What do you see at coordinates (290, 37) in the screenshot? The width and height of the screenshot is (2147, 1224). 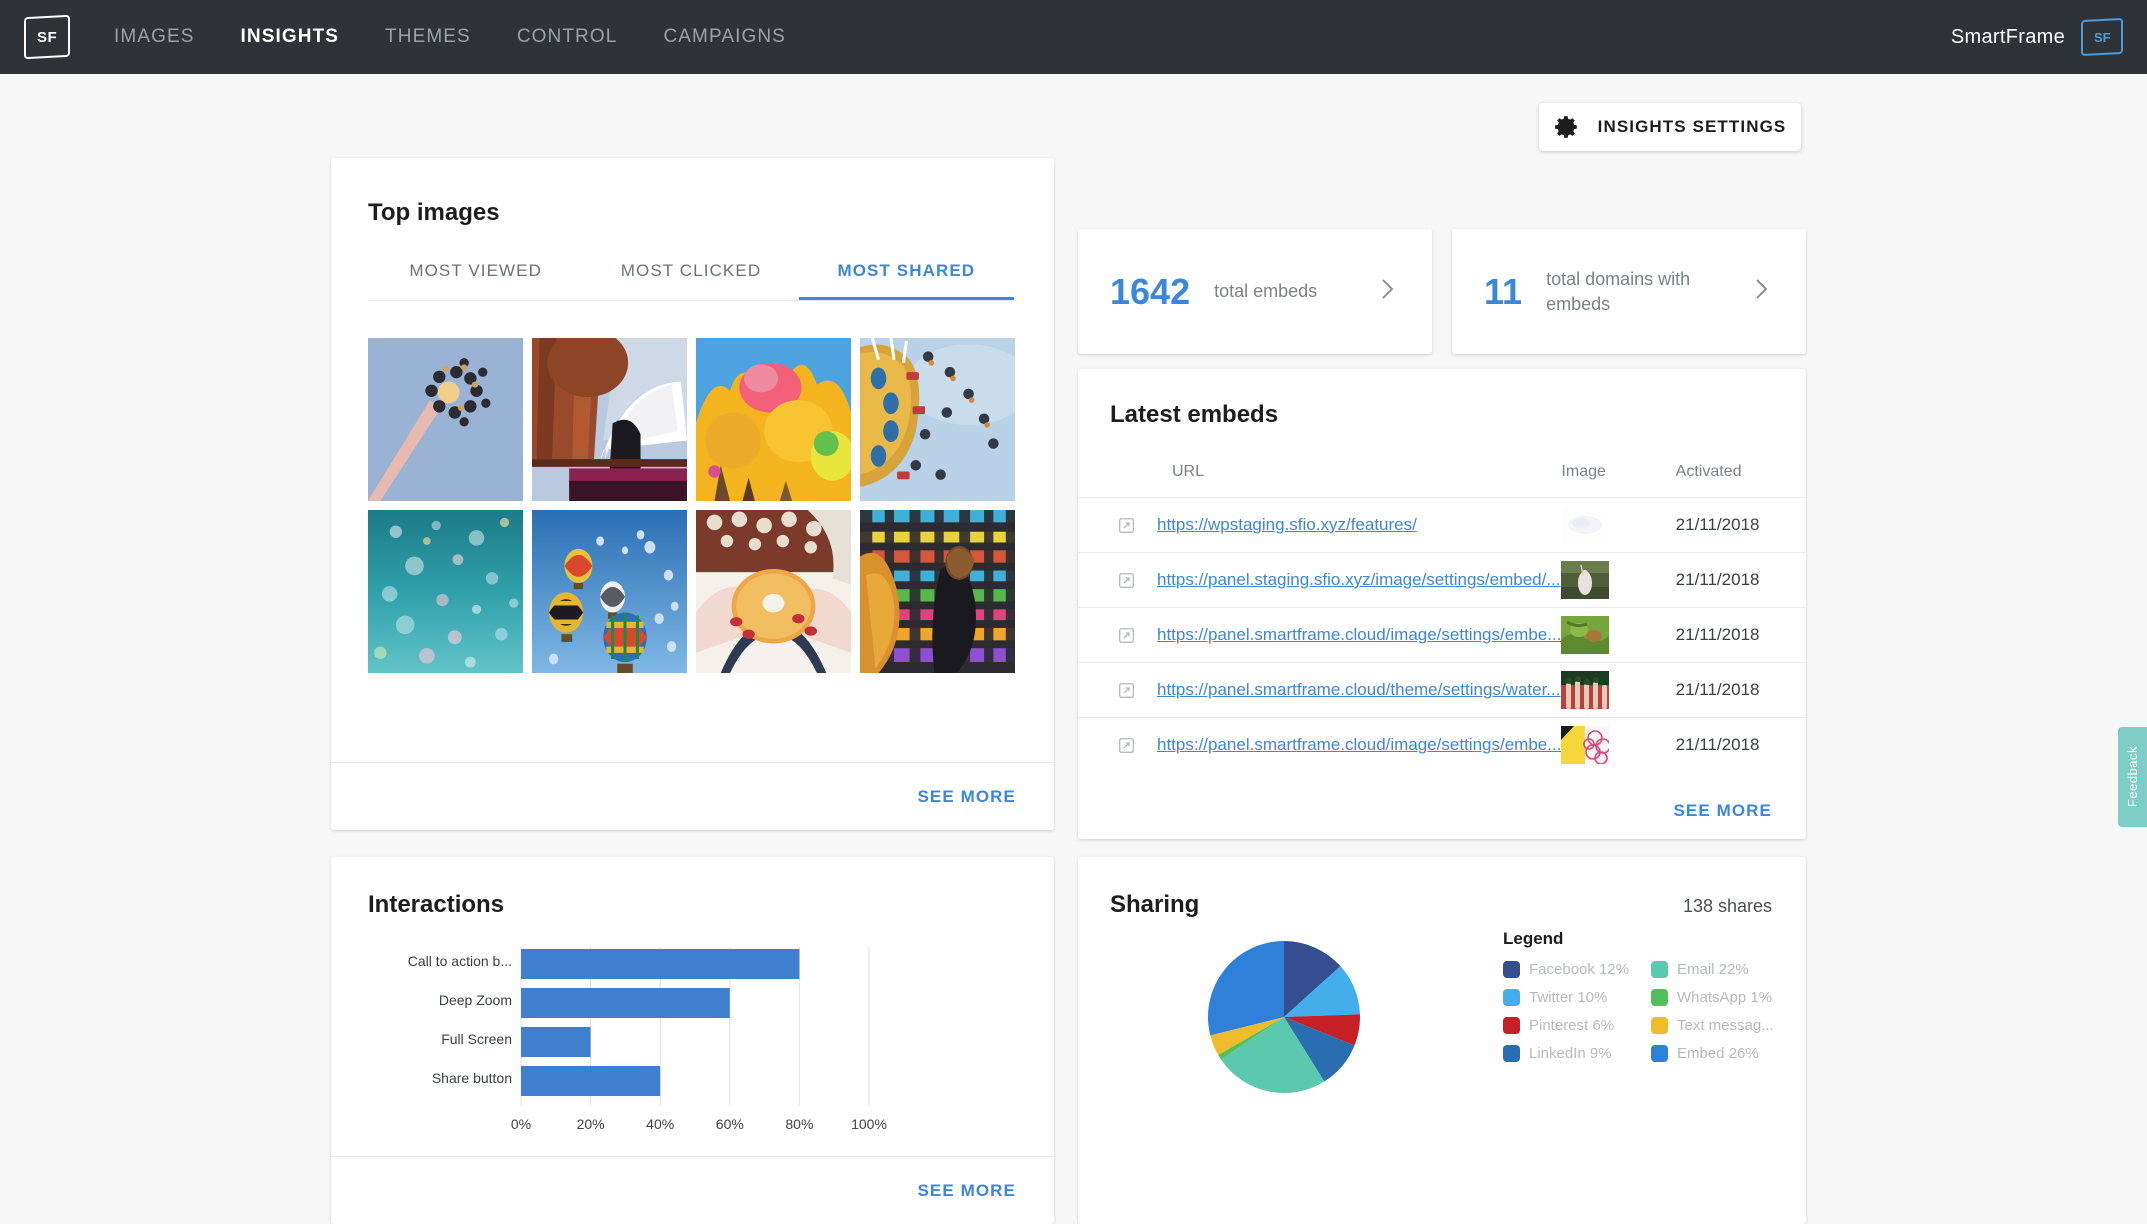 I see `nav-item-insights: INSIGHTS` at bounding box center [290, 37].